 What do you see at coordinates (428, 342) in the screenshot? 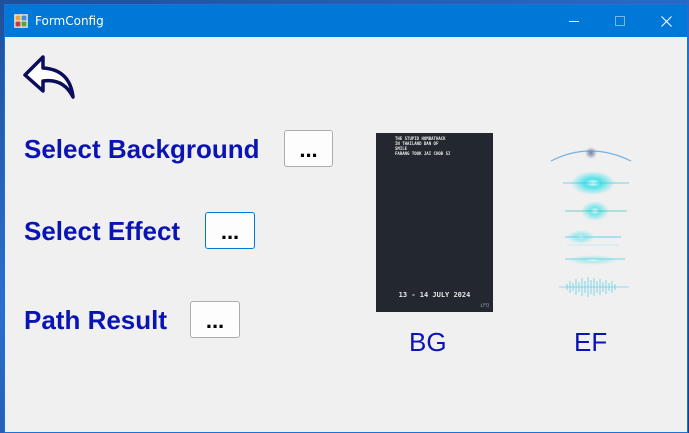
I see `bg-caption: BG` at bounding box center [428, 342].